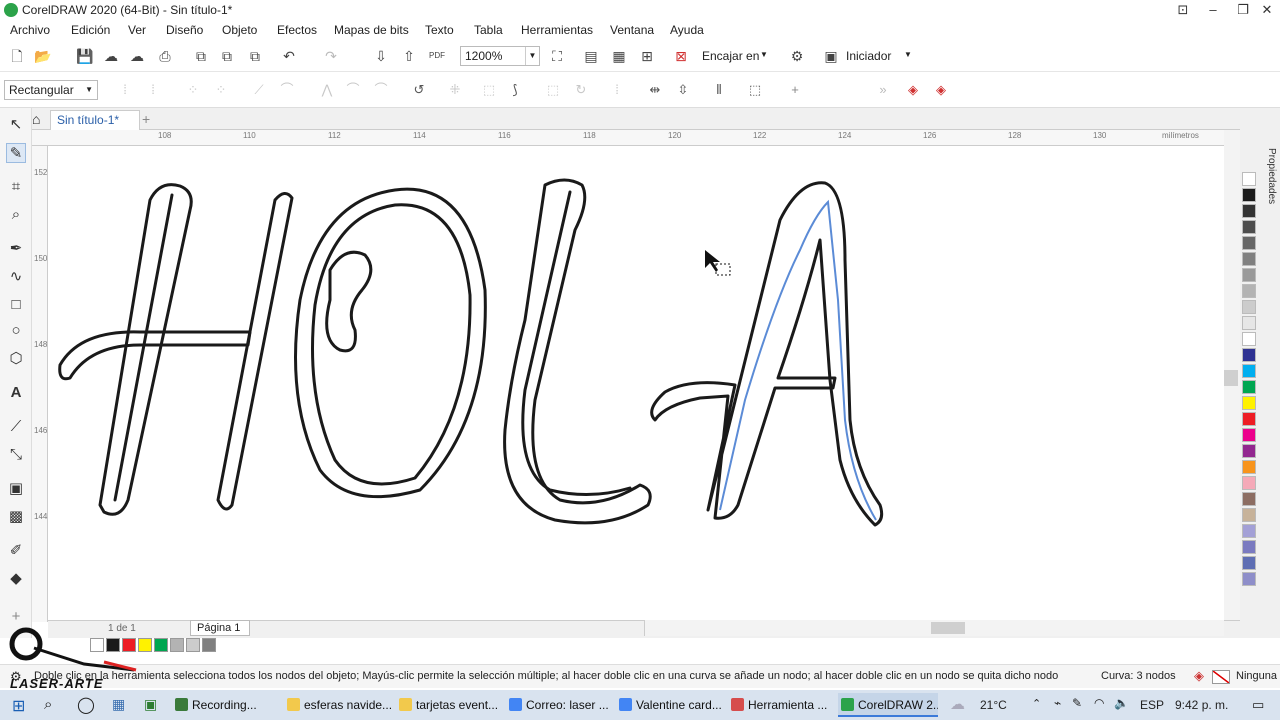 This screenshot has width=1280, height=720. What do you see at coordinates (1077, 703) in the screenshot?
I see `pen-icon: ✎` at bounding box center [1077, 703].